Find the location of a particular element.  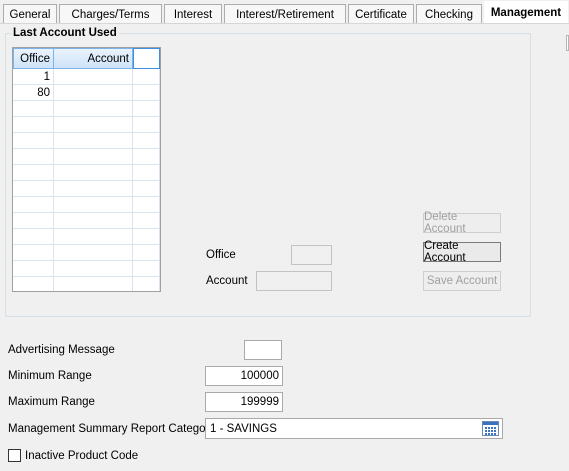

grid-header: Office Account is located at coordinates (86, 58).